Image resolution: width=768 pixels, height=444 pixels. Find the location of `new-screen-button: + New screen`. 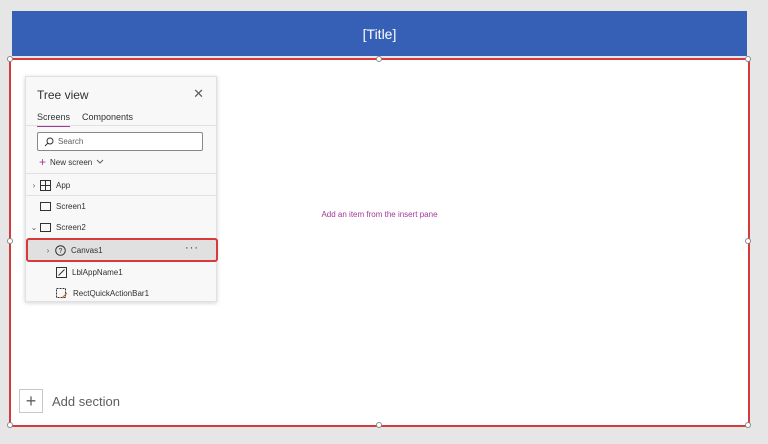

new-screen-button: + New screen is located at coordinates (71, 162).